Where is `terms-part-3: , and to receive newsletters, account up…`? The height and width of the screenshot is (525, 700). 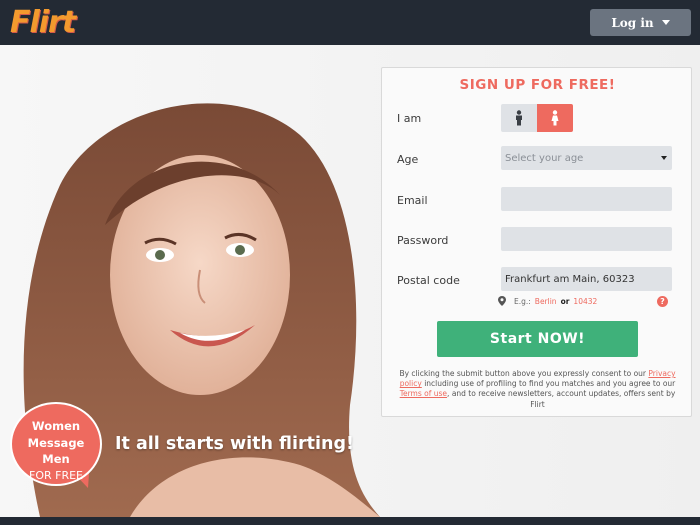
terms-part-3: , and to receive newsletters, account up… is located at coordinates (561, 399).